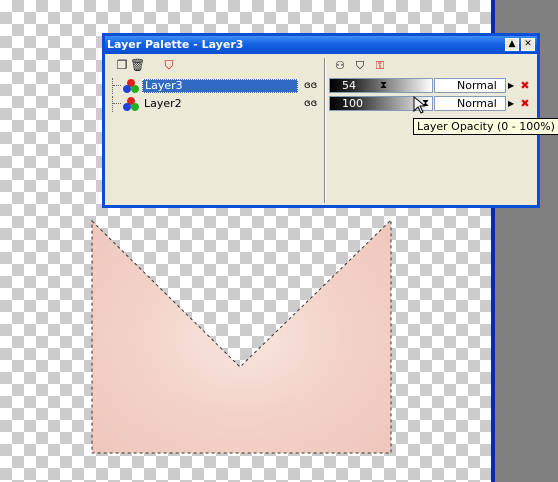  Describe the element at coordinates (512, 44) in the screenshot. I see `minimize-icon: ▲` at that location.